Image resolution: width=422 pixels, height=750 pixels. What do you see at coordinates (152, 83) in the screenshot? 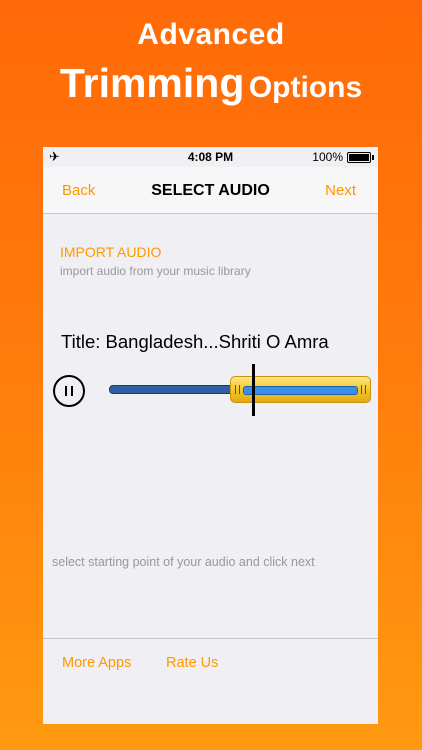
I see `promo-word-trimming: Trimming` at bounding box center [152, 83].